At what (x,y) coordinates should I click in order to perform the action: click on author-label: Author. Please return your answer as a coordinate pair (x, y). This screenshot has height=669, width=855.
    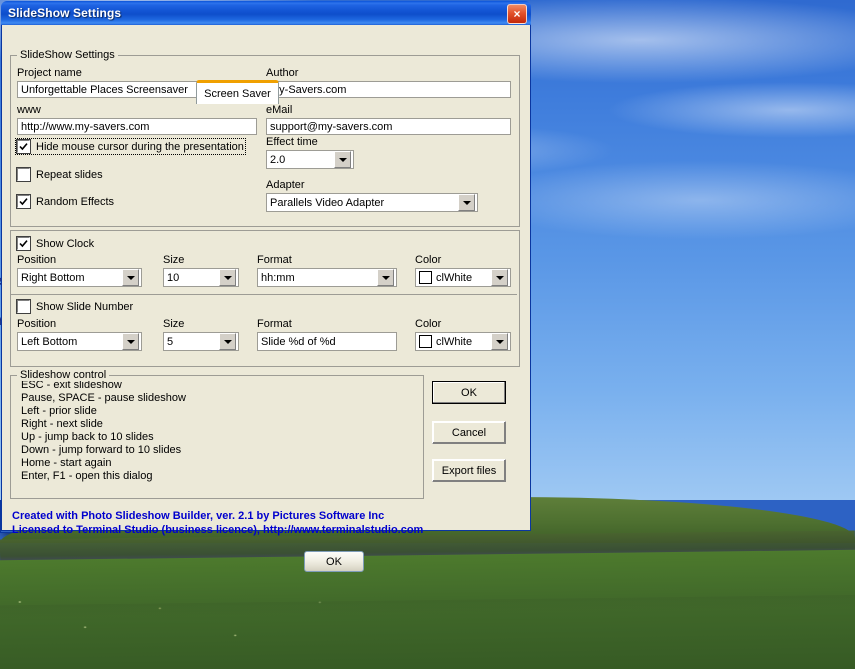
    Looking at the image, I should click on (282, 73).